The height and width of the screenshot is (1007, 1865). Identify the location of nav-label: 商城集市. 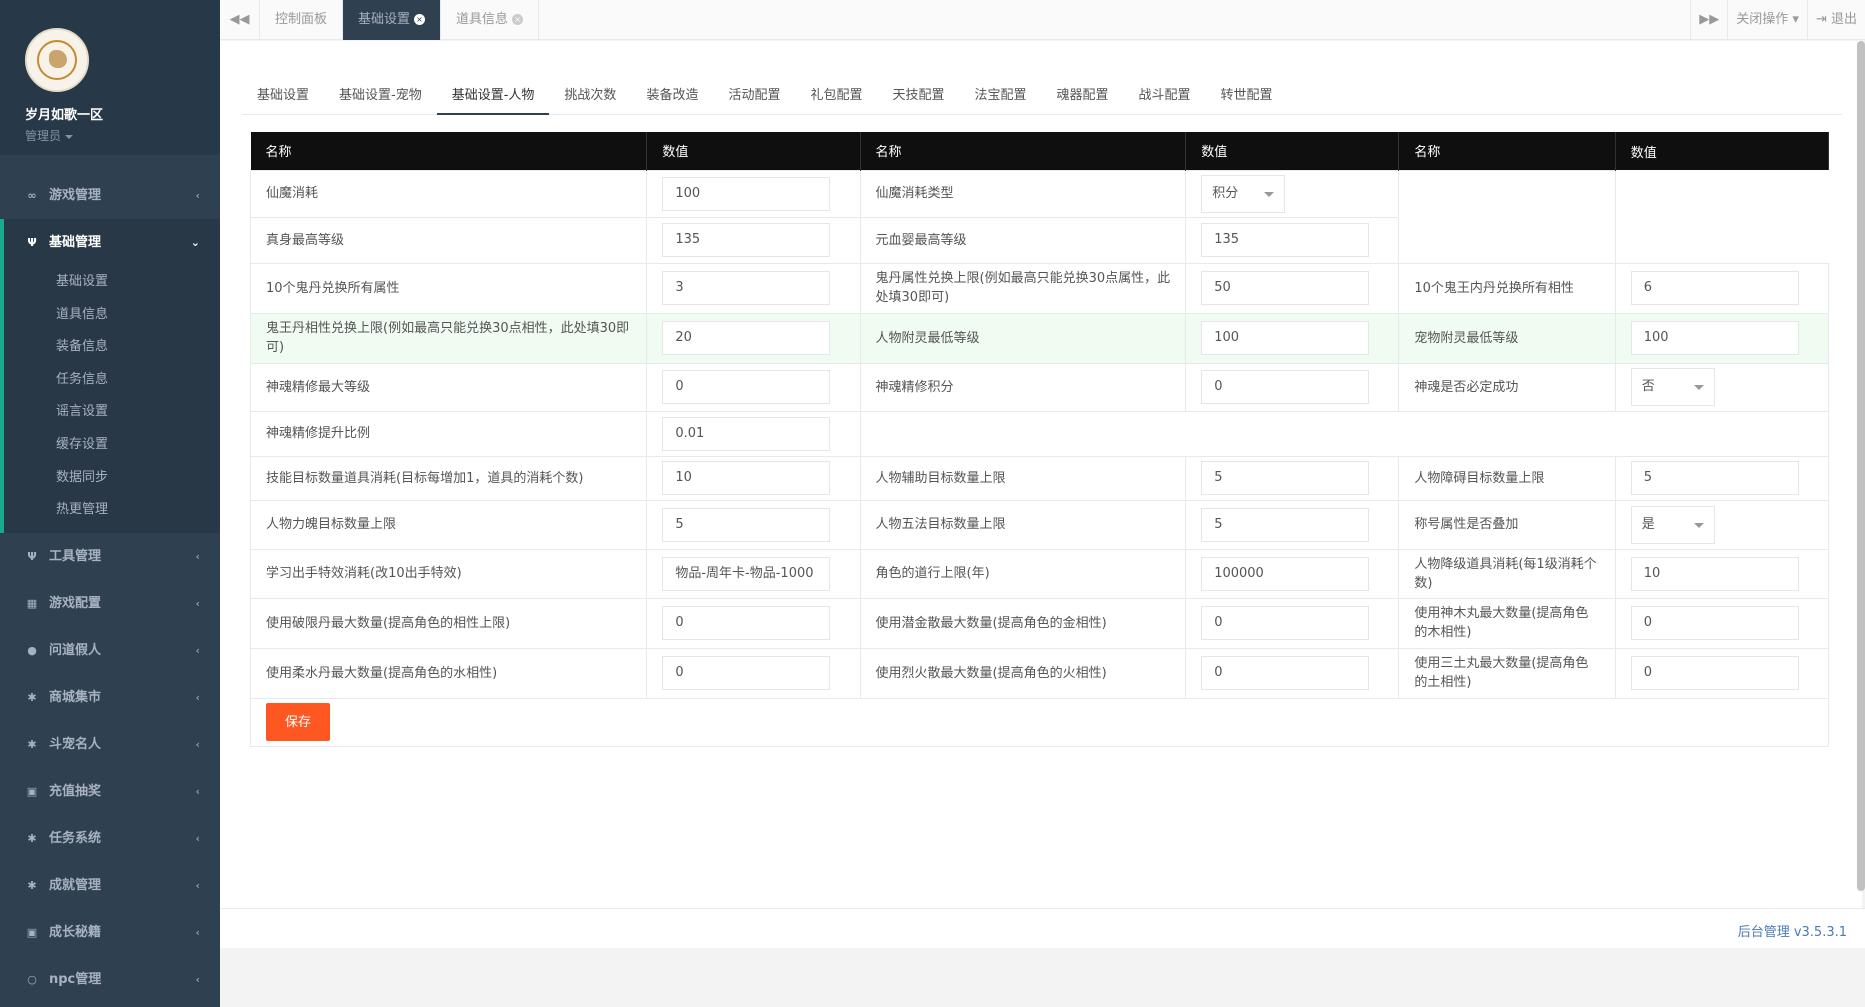
(75, 697).